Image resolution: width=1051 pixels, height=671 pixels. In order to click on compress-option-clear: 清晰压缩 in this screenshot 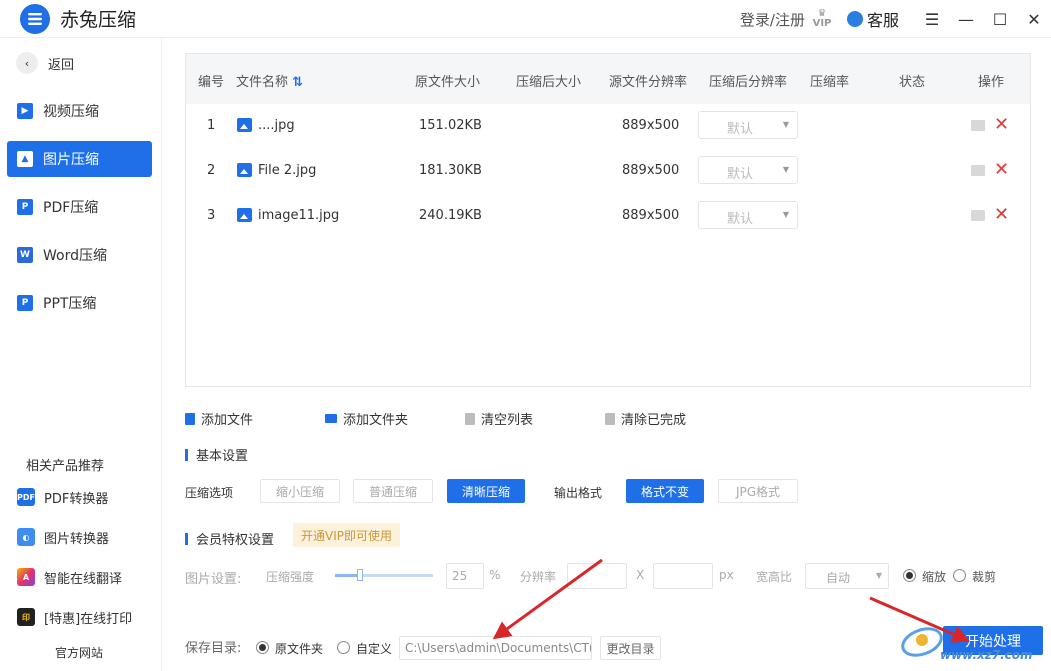, I will do `click(486, 491)`.